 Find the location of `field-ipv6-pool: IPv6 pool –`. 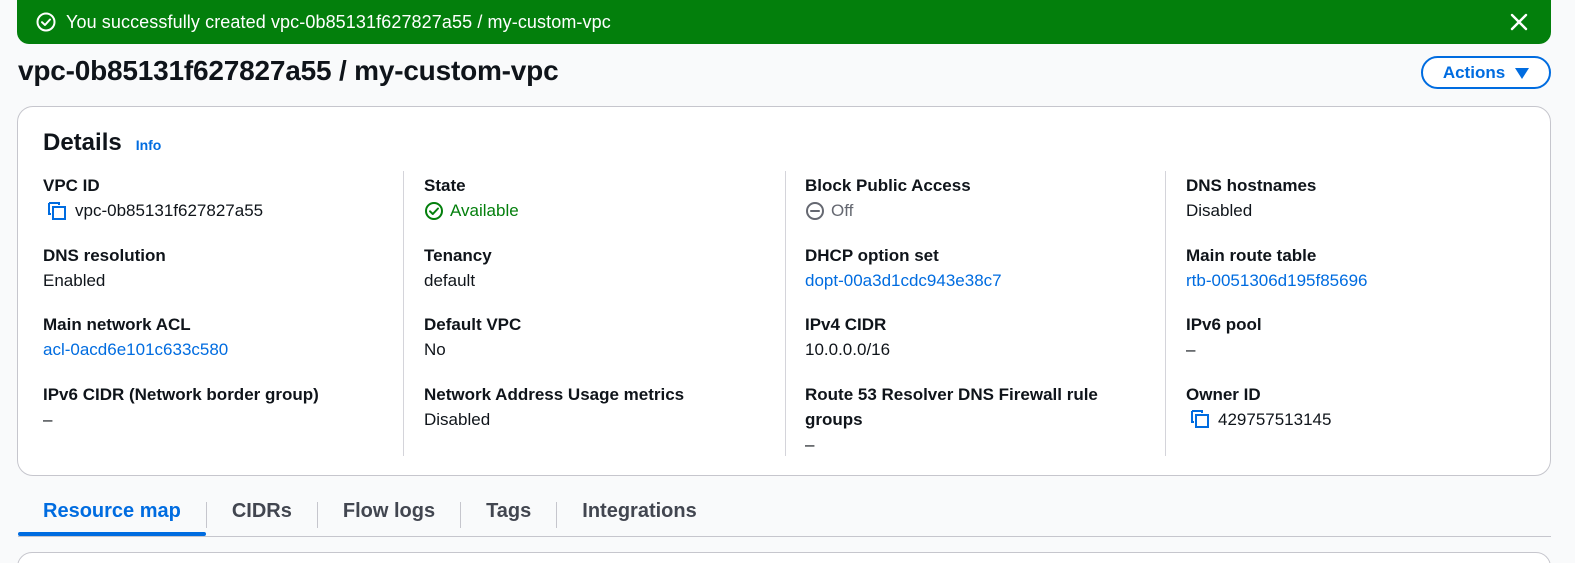

field-ipv6-pool: IPv6 pool – is located at coordinates (1367, 347).